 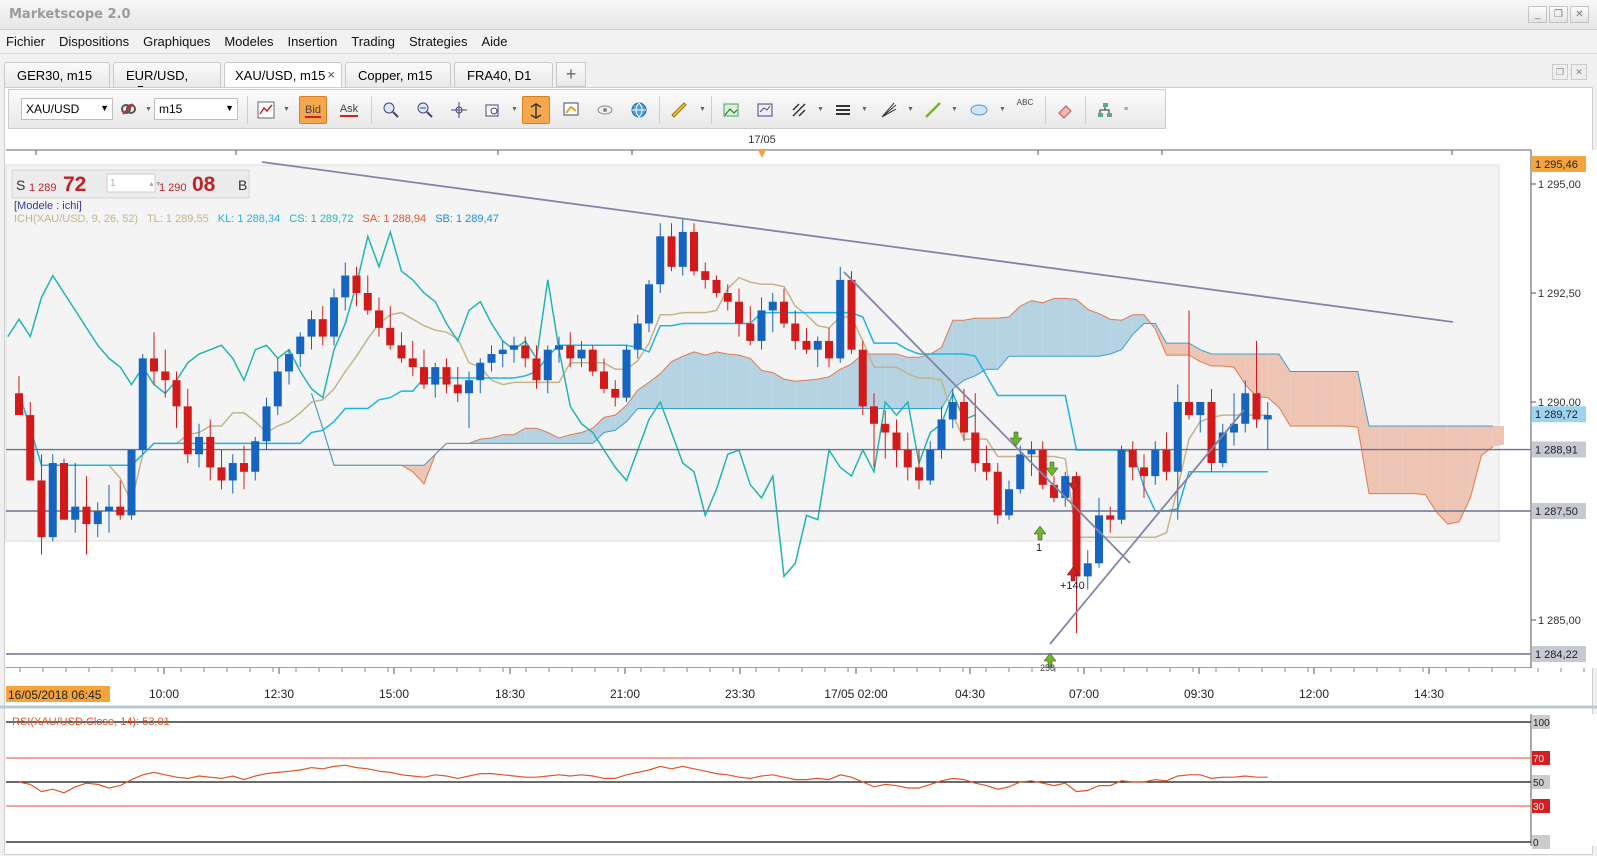 I want to click on trade-qty-label: 1, so click(x=1039, y=548).